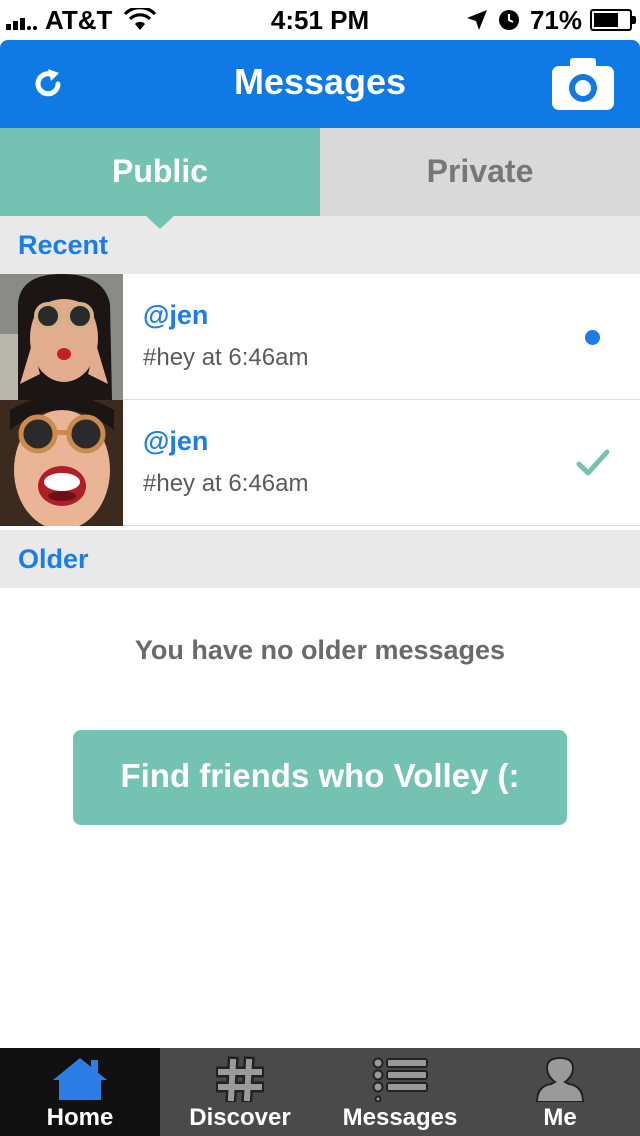 Image resolution: width=640 pixels, height=1136 pixels. What do you see at coordinates (400, 1079) in the screenshot?
I see `list-icon` at bounding box center [400, 1079].